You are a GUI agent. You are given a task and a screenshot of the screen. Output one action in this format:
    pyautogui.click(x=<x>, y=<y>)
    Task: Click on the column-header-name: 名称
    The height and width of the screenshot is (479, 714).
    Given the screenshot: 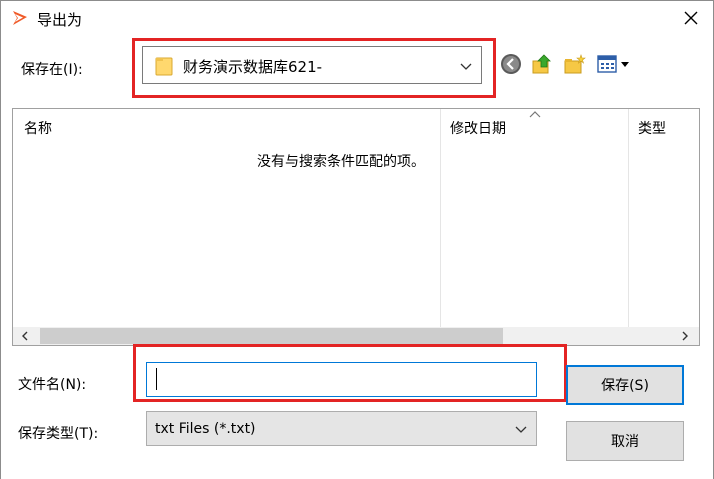 What is the action you would take?
    pyautogui.click(x=38, y=126)
    